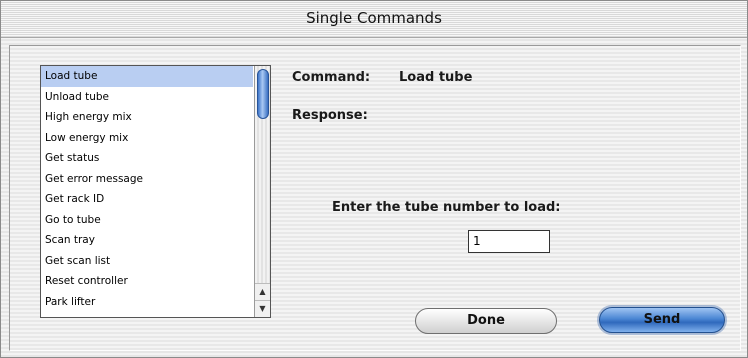  Describe the element at coordinates (147, 199) in the screenshot. I see `list-item: Get rack ID` at that location.